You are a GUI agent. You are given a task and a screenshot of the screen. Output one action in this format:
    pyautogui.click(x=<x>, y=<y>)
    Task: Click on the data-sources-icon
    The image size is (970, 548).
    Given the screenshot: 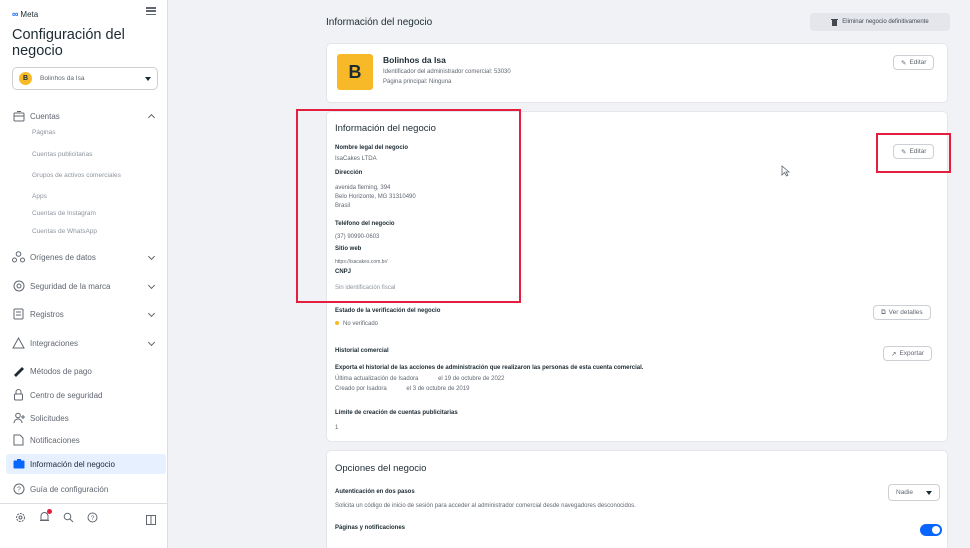 What is the action you would take?
    pyautogui.click(x=18, y=257)
    